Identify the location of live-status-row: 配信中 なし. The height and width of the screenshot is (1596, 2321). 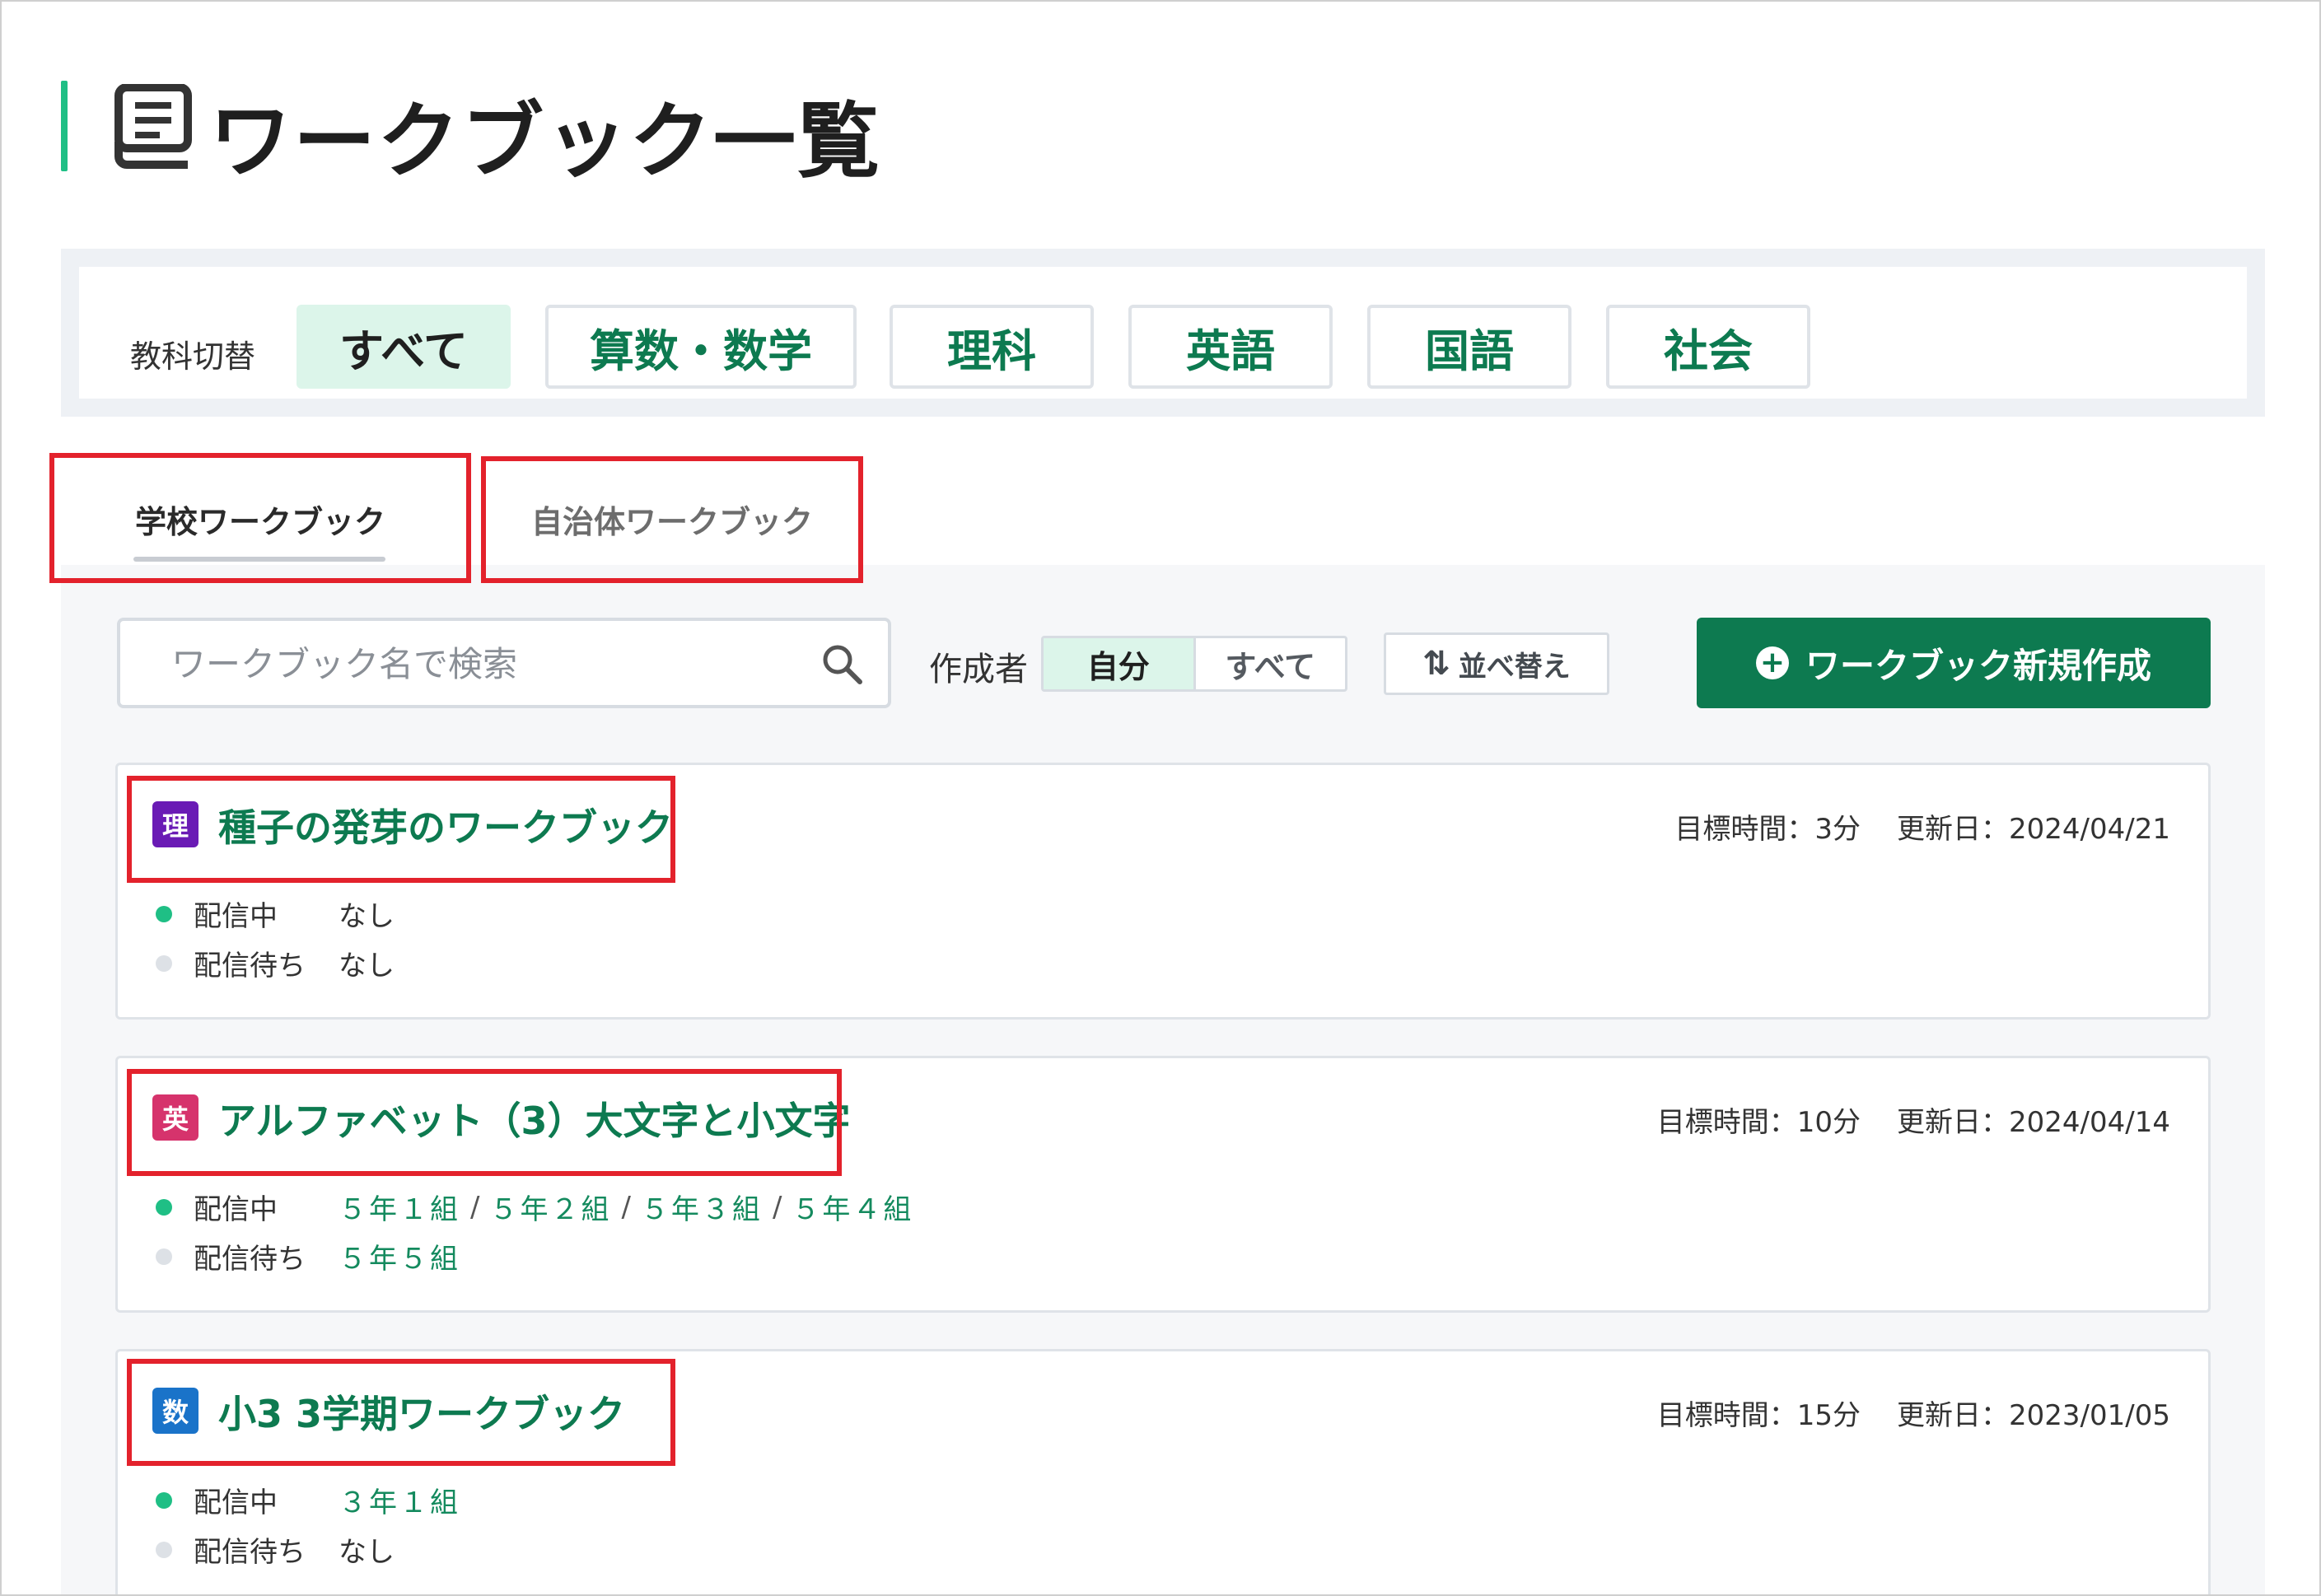
(275, 914).